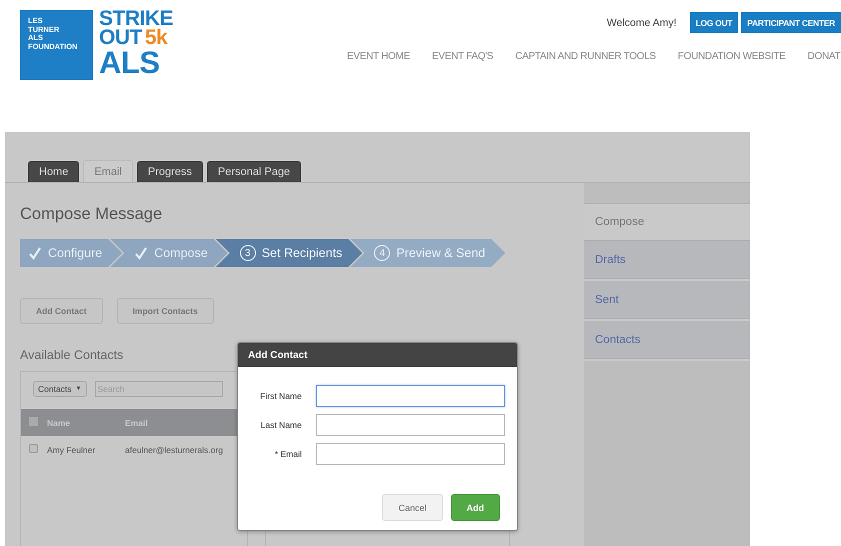  I want to click on select-all-checkbox, so click(33, 421).